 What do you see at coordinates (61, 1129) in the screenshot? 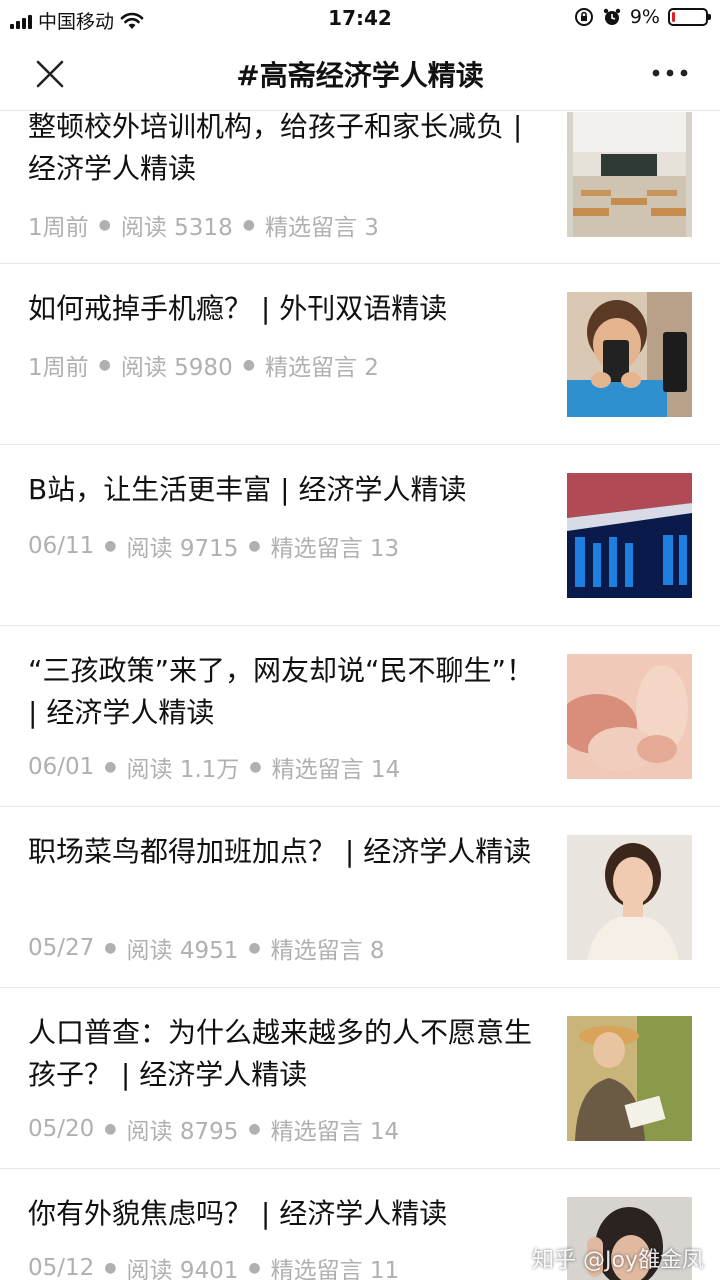
I see `article-date: 05/20` at bounding box center [61, 1129].